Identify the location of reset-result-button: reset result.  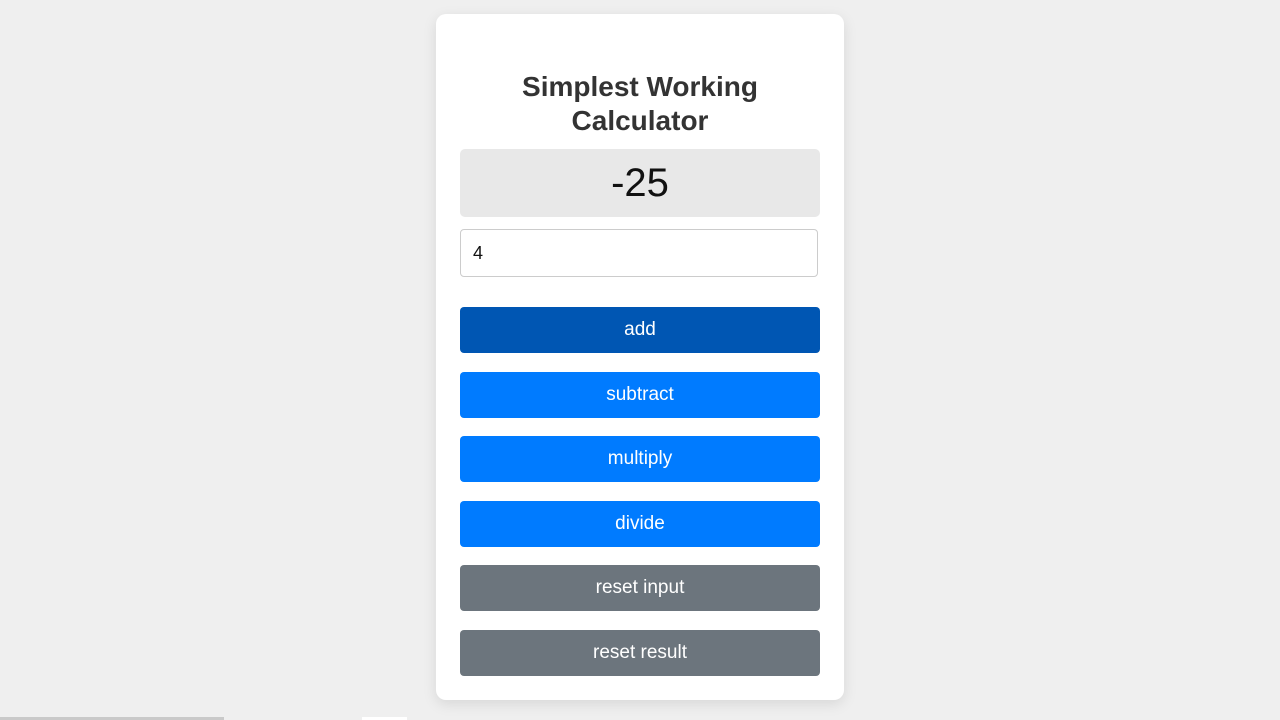
(640, 653).